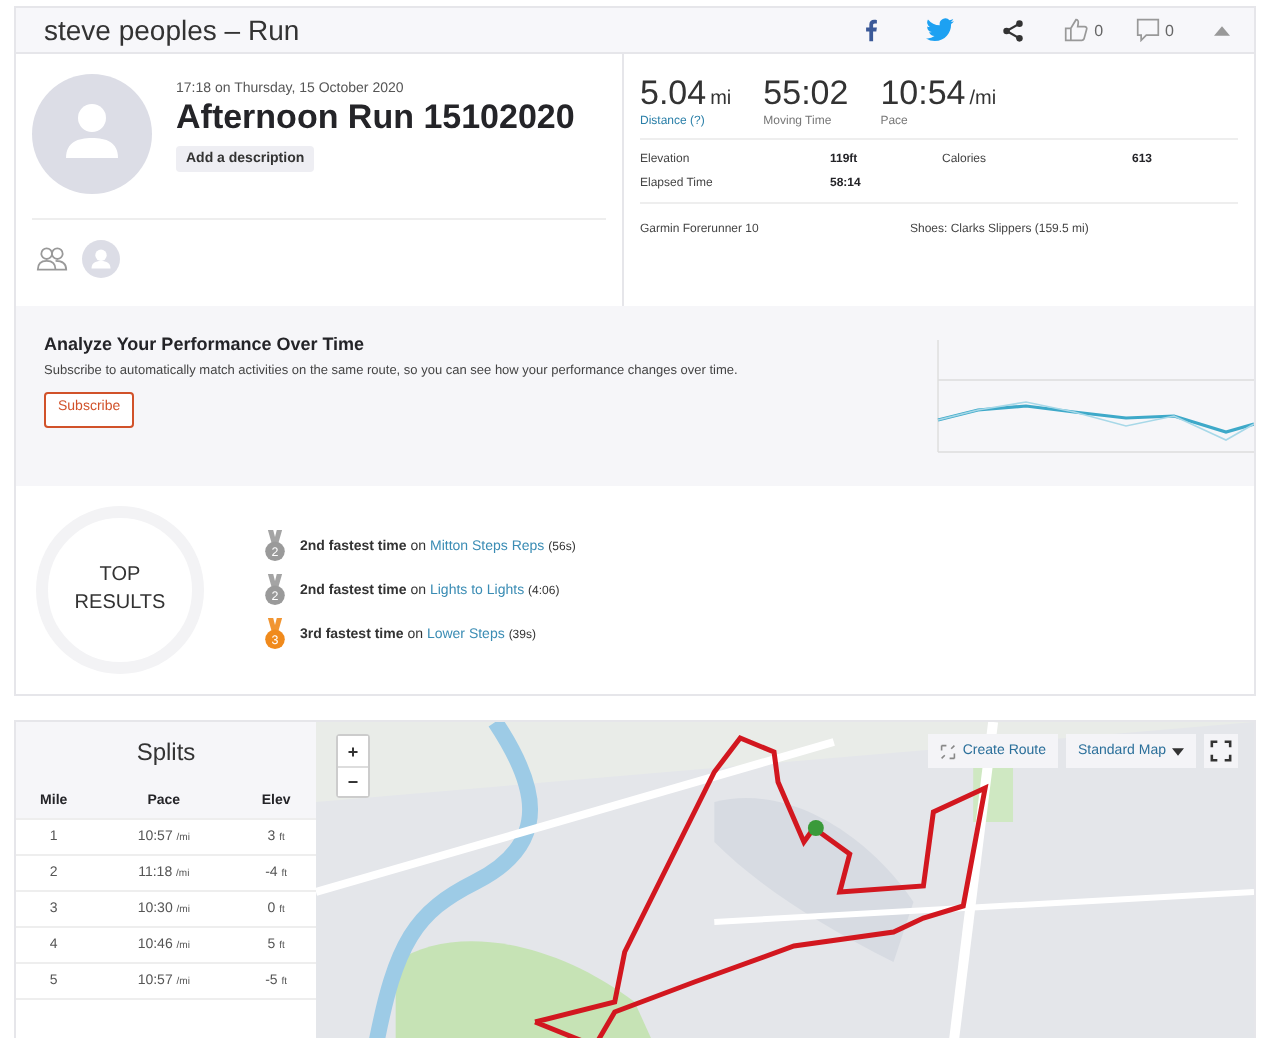  I want to click on collapse-caret-icon, so click(1222, 30).